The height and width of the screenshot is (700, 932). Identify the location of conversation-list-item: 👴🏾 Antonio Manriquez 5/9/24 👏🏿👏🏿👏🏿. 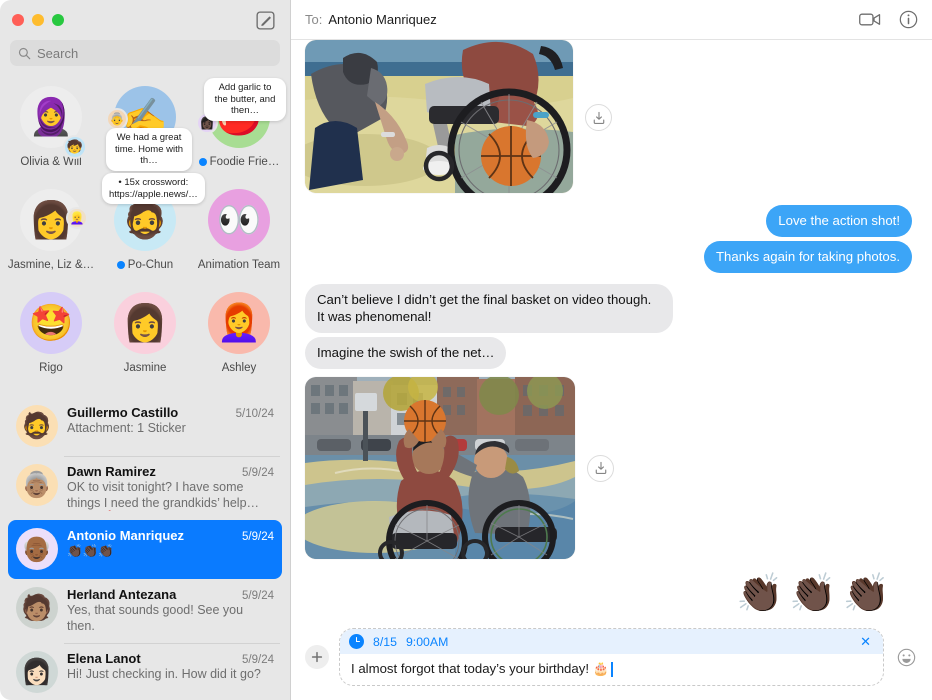
(145, 549).